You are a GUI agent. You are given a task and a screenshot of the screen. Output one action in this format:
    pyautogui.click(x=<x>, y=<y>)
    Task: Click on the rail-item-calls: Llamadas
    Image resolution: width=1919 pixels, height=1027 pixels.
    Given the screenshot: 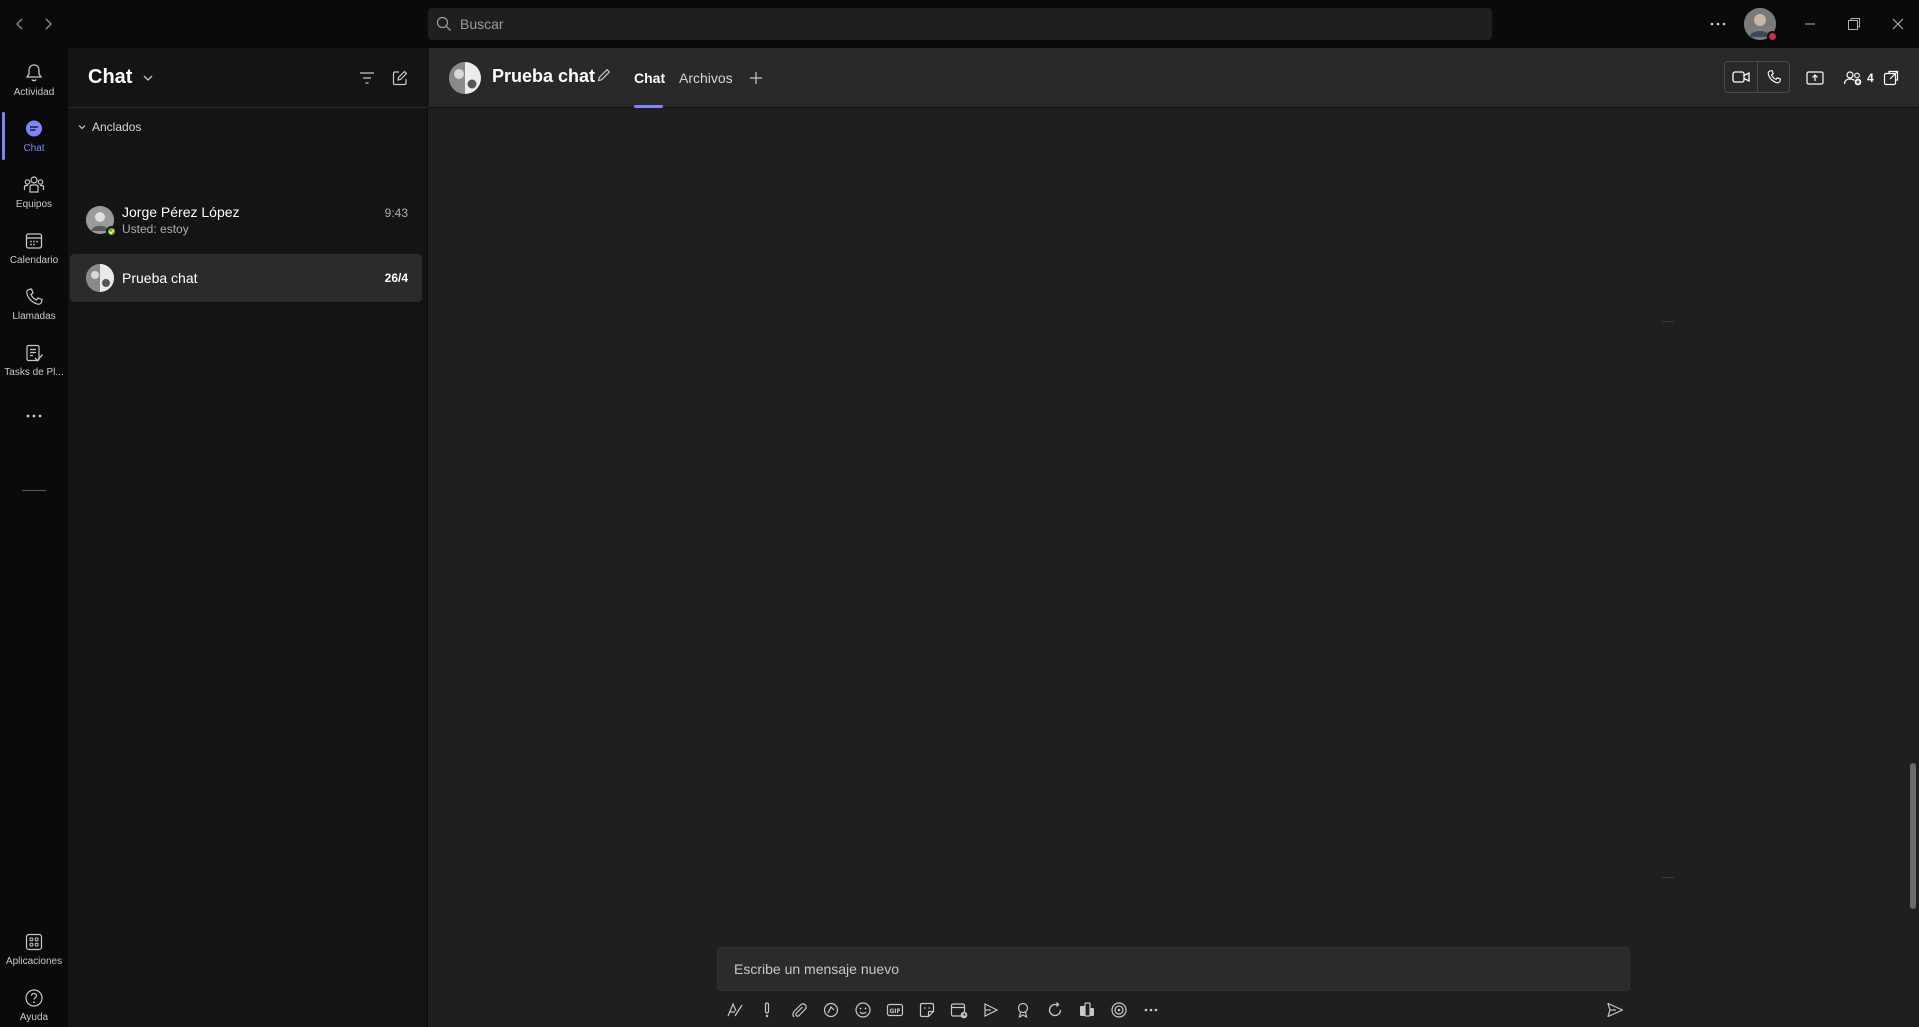 What is the action you would take?
    pyautogui.click(x=34, y=304)
    